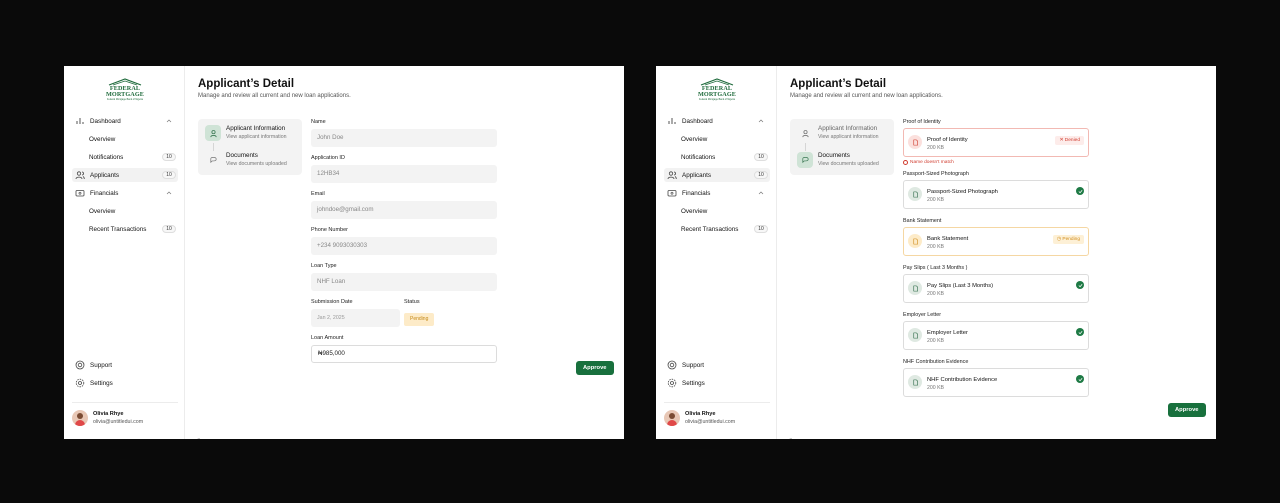 This screenshot has height=503, width=1280. I want to click on document-label: Proof of Identity, so click(922, 122).